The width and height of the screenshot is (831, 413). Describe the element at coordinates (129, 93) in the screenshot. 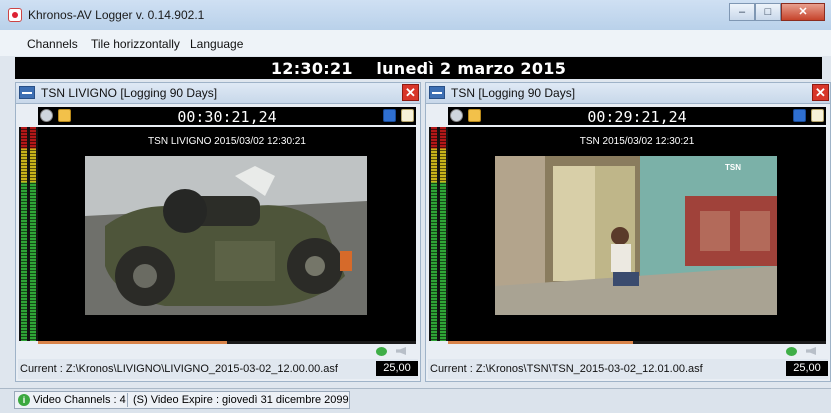

I see `panel-title: TSN LIVIGNO [Logging 90 Days]` at that location.